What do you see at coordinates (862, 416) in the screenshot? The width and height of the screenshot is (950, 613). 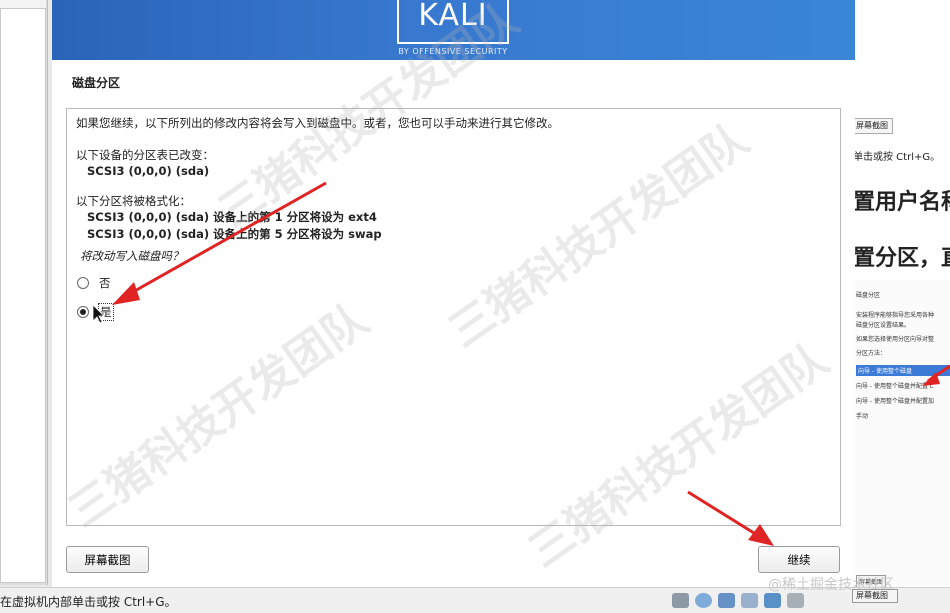 I see `mini-line: 手动` at bounding box center [862, 416].